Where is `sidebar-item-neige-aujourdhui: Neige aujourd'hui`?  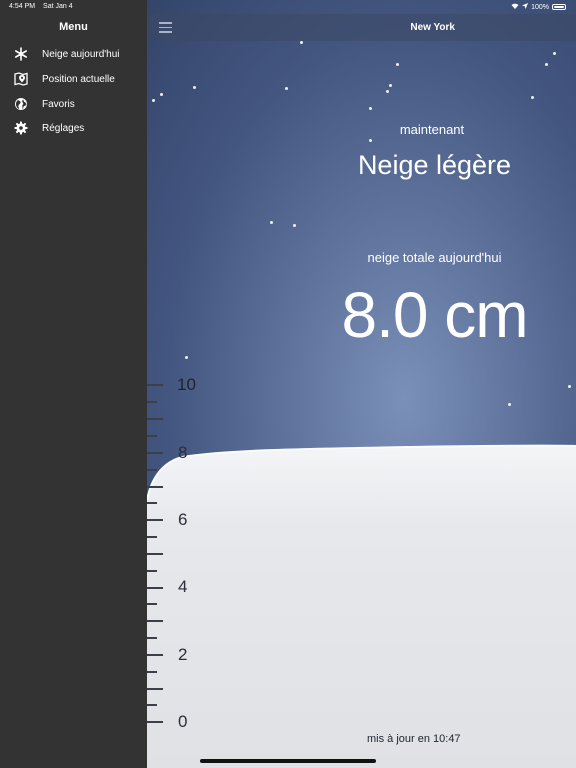
sidebar-item-neige-aujourdhui: Neige aujourd'hui is located at coordinates (73, 54).